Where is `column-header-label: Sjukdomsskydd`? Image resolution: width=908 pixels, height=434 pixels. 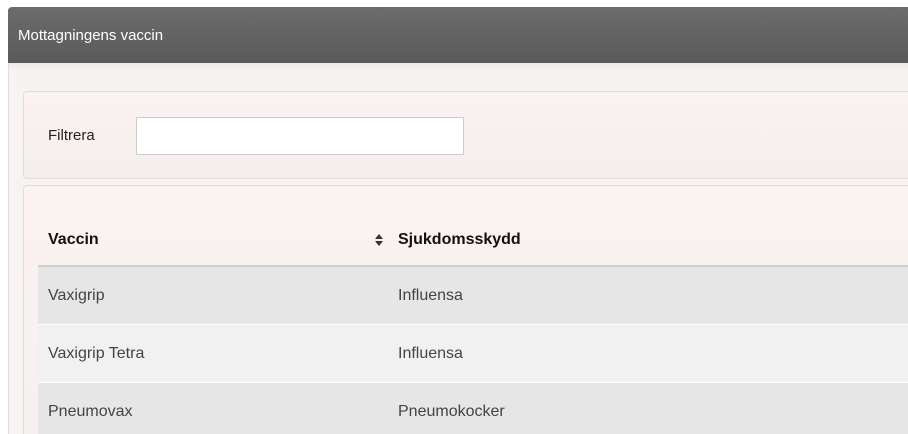 column-header-label: Sjukdomsskydd is located at coordinates (459, 239).